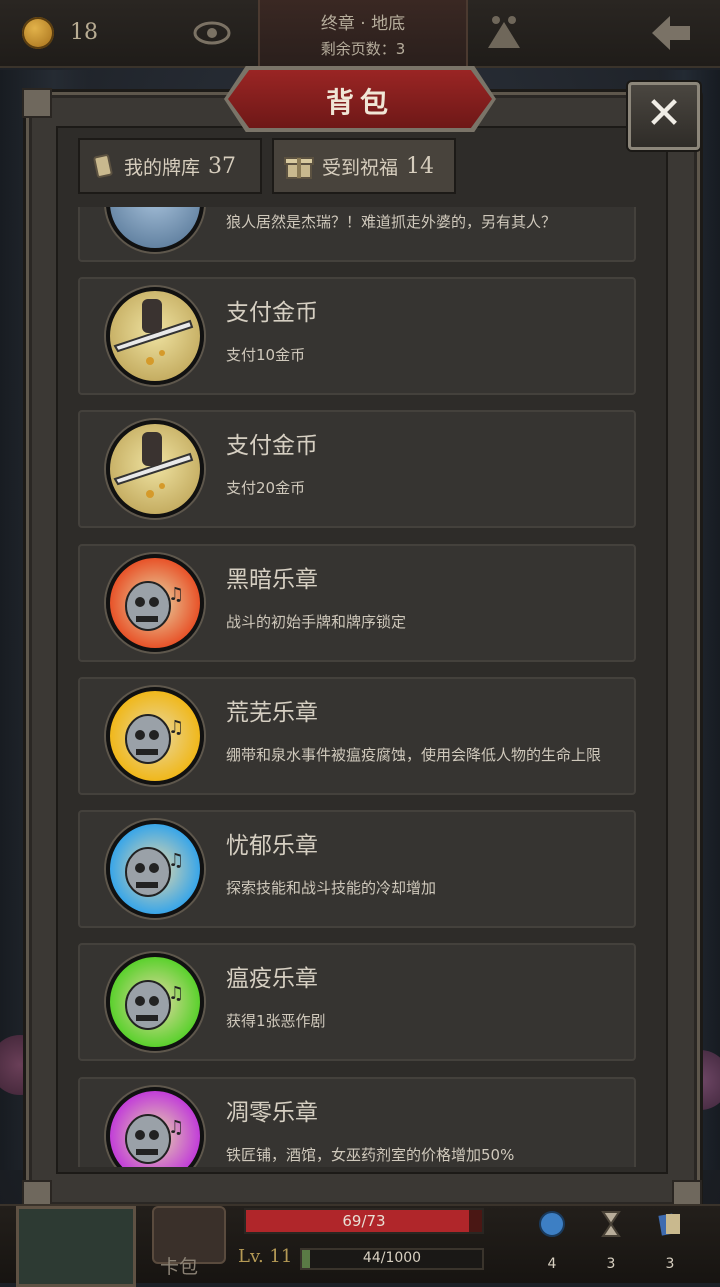  What do you see at coordinates (37, 103) in the screenshot?
I see `panel-corner` at bounding box center [37, 103].